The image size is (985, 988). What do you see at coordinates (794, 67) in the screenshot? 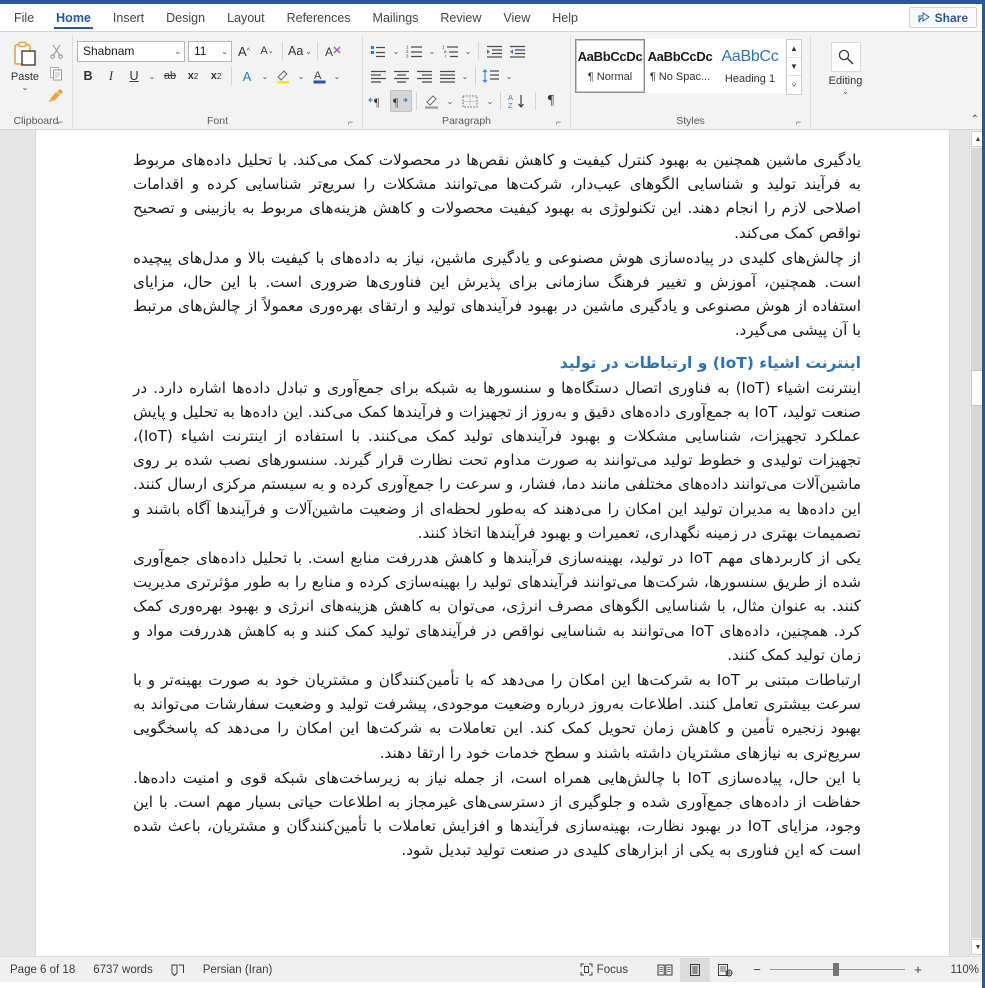
I see `styles-scroll-down-icon: ▼` at bounding box center [794, 67].